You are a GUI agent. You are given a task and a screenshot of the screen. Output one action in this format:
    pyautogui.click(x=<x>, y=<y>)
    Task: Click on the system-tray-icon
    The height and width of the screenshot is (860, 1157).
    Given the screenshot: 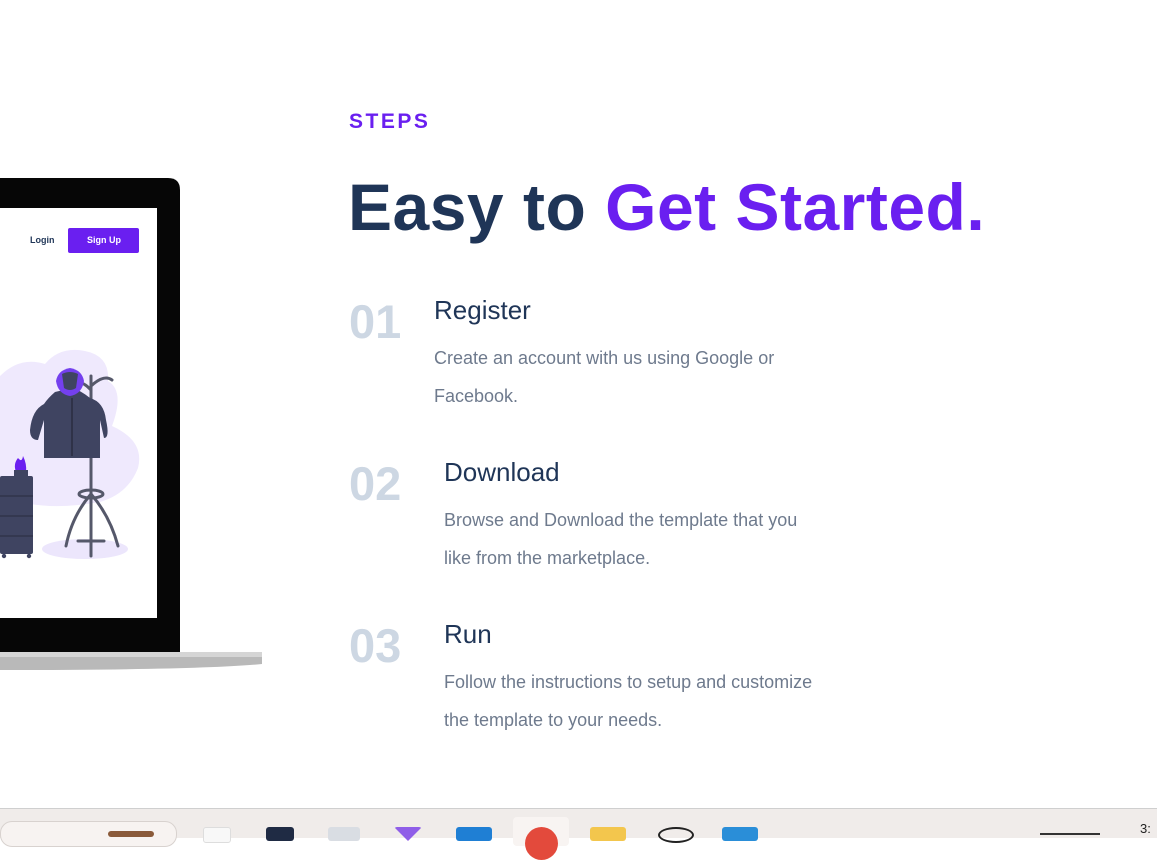 What is the action you would take?
    pyautogui.click(x=1070, y=834)
    